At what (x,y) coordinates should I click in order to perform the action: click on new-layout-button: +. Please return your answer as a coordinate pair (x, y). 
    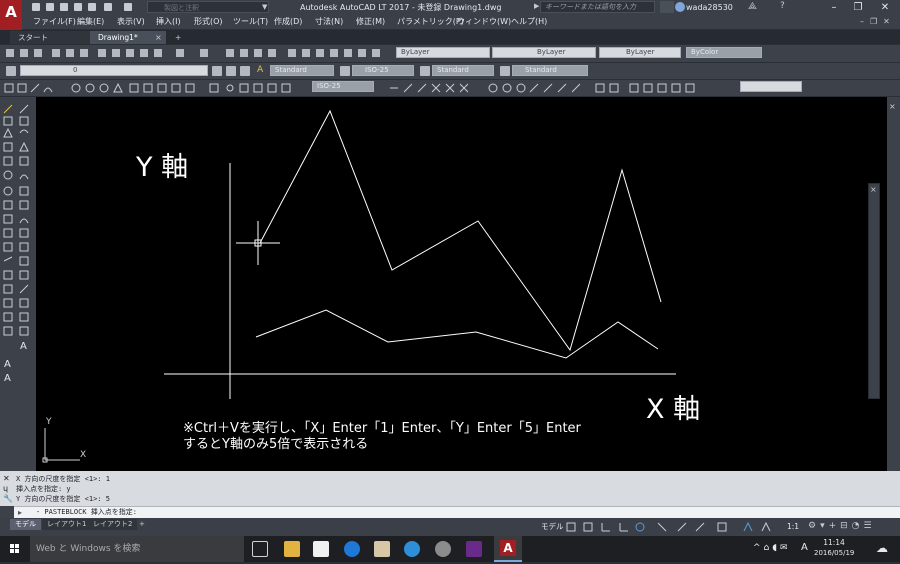
    Looking at the image, I should click on (142, 524).